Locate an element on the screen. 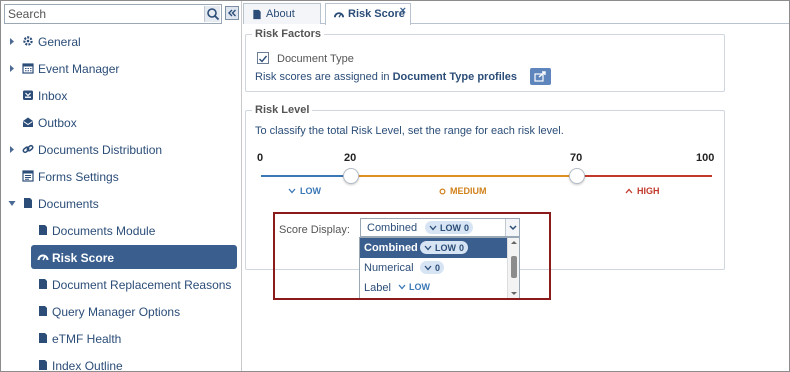 The height and width of the screenshot is (372, 790). sidebar-item-documents-distribution: Documents Distribution is located at coordinates (121, 149).